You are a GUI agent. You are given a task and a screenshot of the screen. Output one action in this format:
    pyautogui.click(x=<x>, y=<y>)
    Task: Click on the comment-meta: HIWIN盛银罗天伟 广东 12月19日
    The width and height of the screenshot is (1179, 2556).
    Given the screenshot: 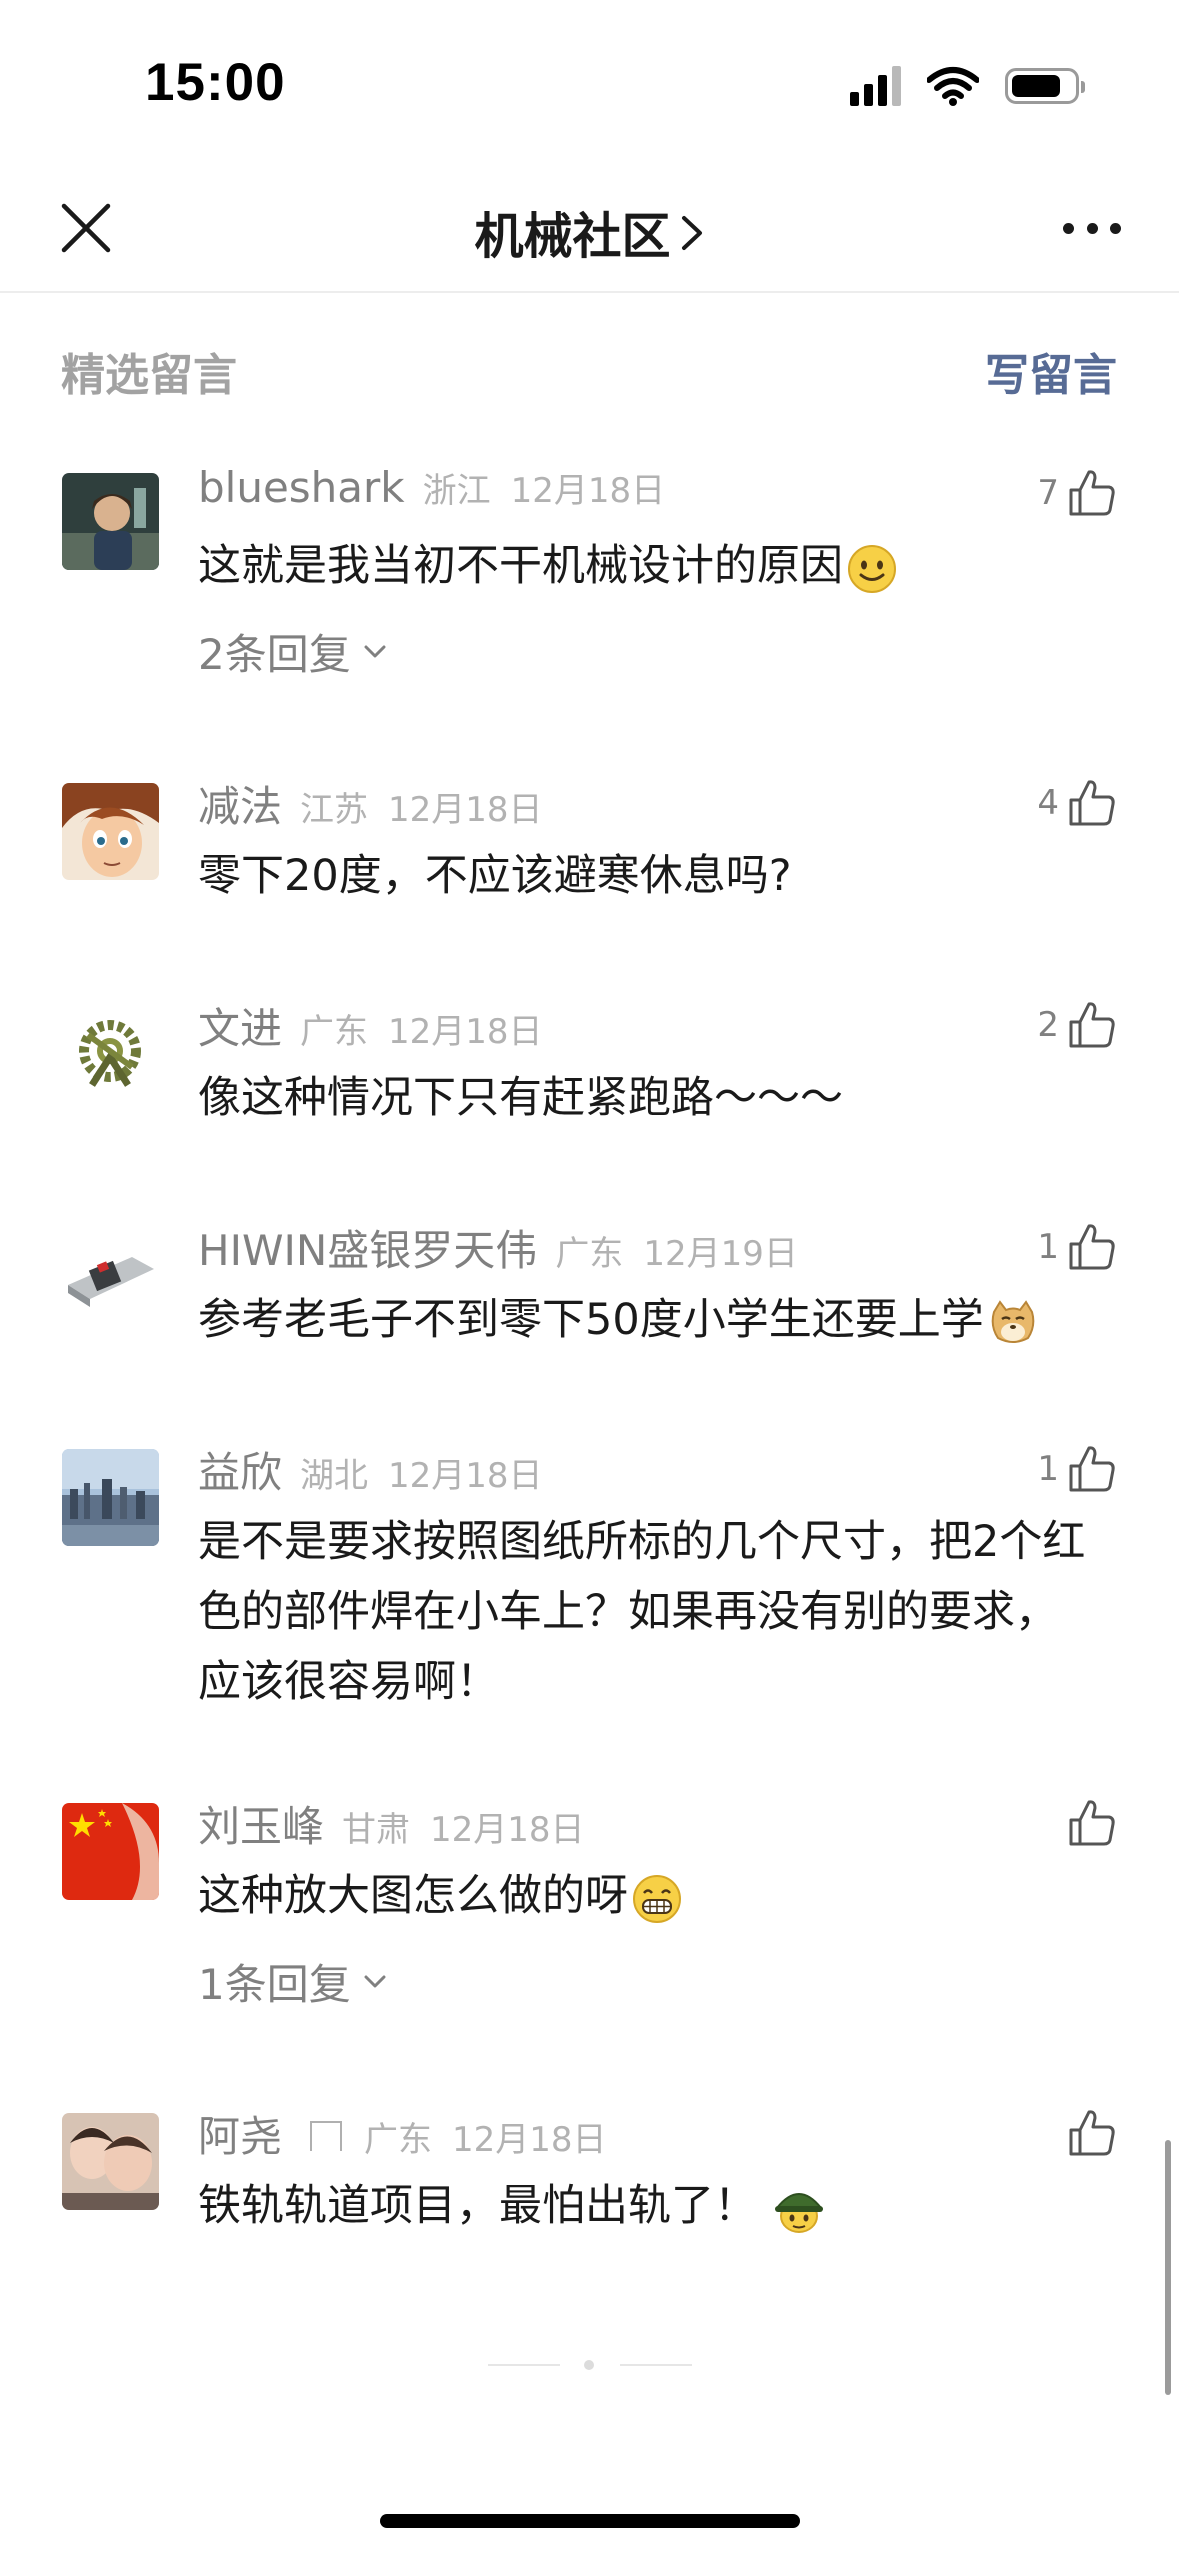 What is the action you would take?
    pyautogui.click(x=498, y=1247)
    